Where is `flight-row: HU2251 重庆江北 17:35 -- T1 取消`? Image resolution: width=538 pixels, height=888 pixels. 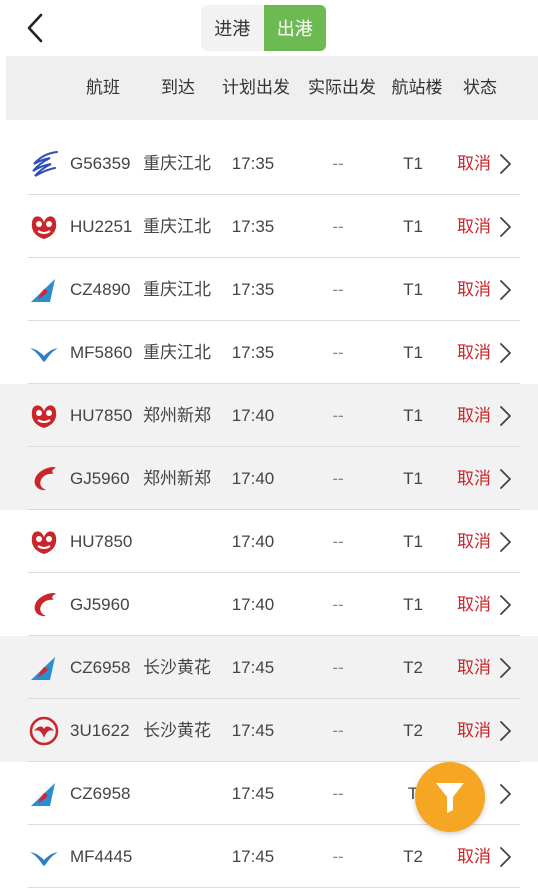
flight-row: HU2251 重庆江北 17:35 -- T1 取消 is located at coordinates (269, 226).